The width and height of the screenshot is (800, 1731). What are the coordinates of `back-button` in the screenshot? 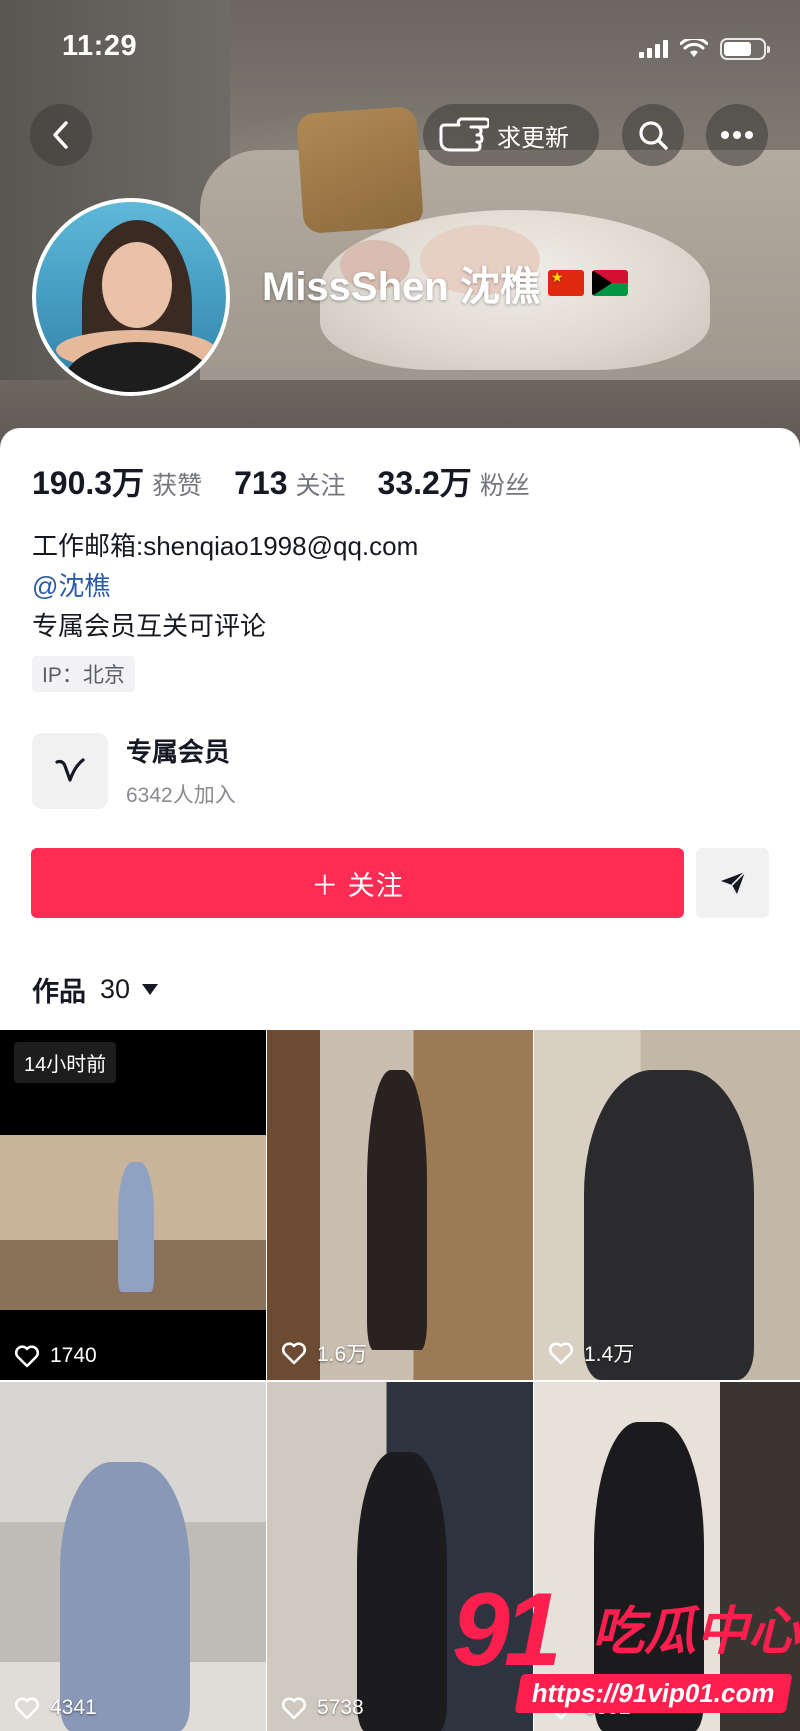 It's located at (61, 135).